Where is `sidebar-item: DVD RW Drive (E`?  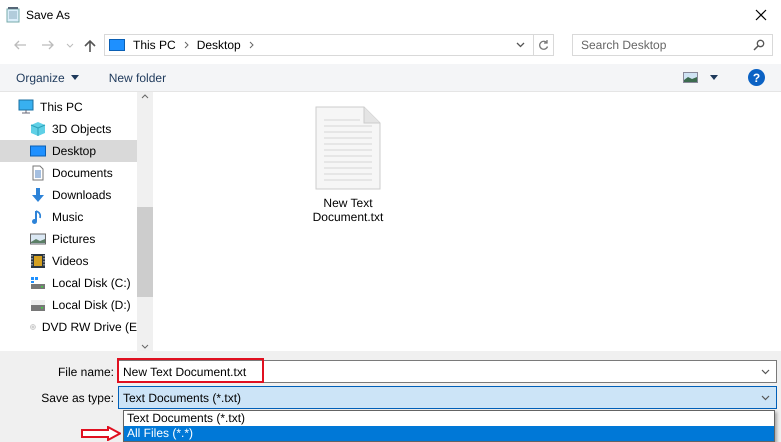
sidebar-item: DVD RW Drive (E is located at coordinates (68, 327).